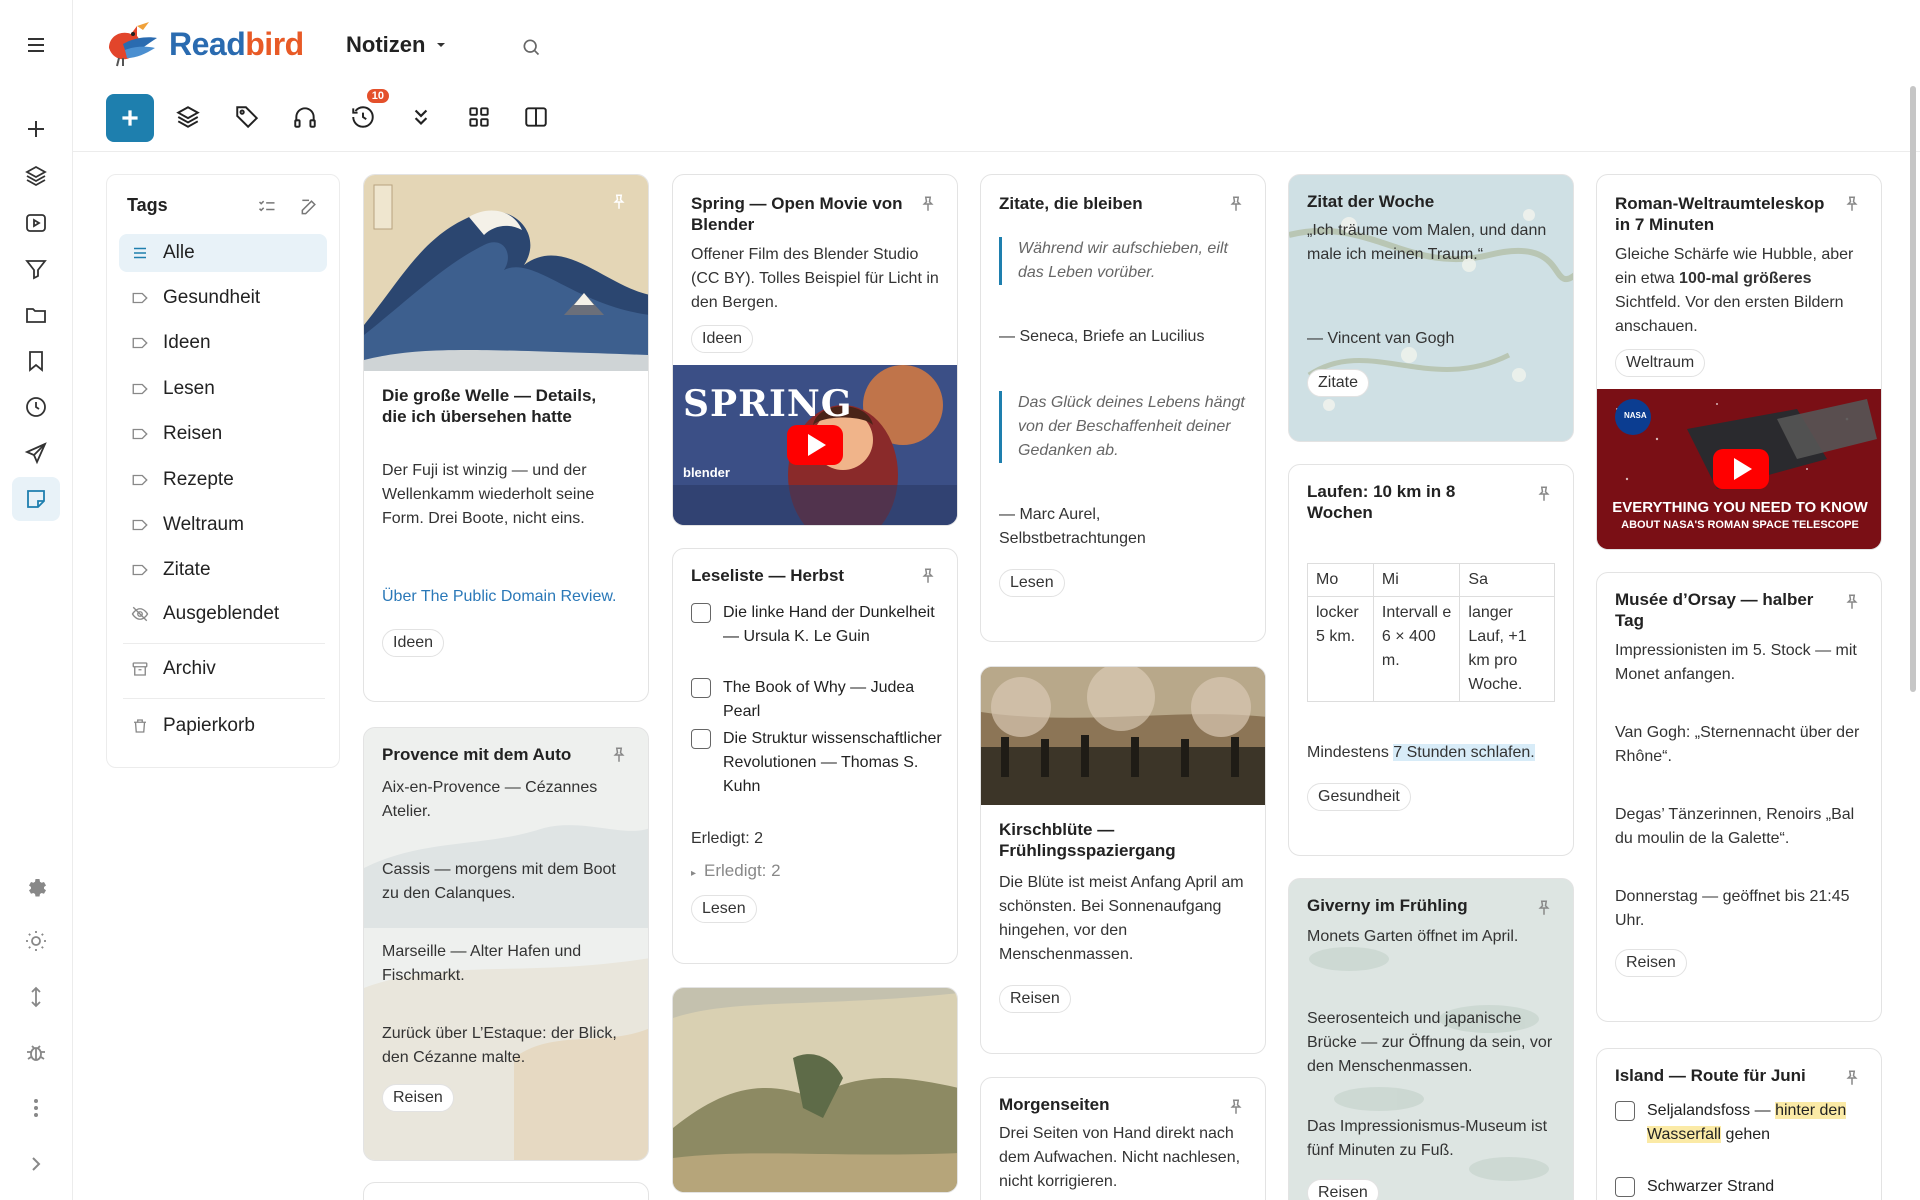 The width and height of the screenshot is (1920, 1200). What do you see at coordinates (536, 117) in the screenshot?
I see `split-view-button` at bounding box center [536, 117].